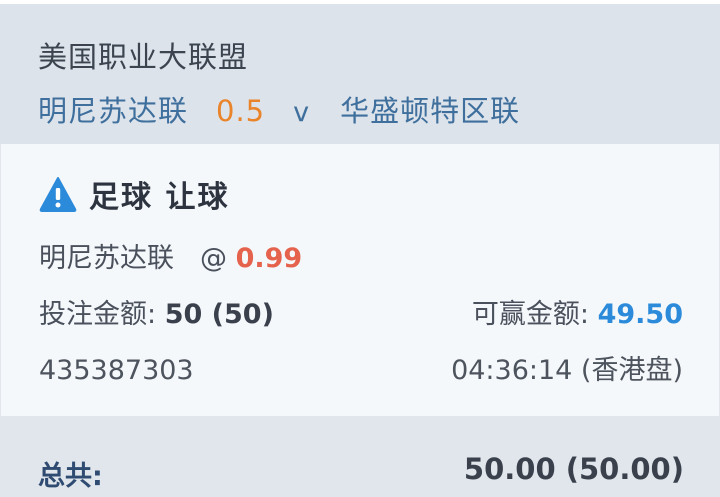 The height and width of the screenshot is (497, 720). Describe the element at coordinates (573, 469) in the screenshot. I see `total-value: 50.00 (50.00)` at that location.